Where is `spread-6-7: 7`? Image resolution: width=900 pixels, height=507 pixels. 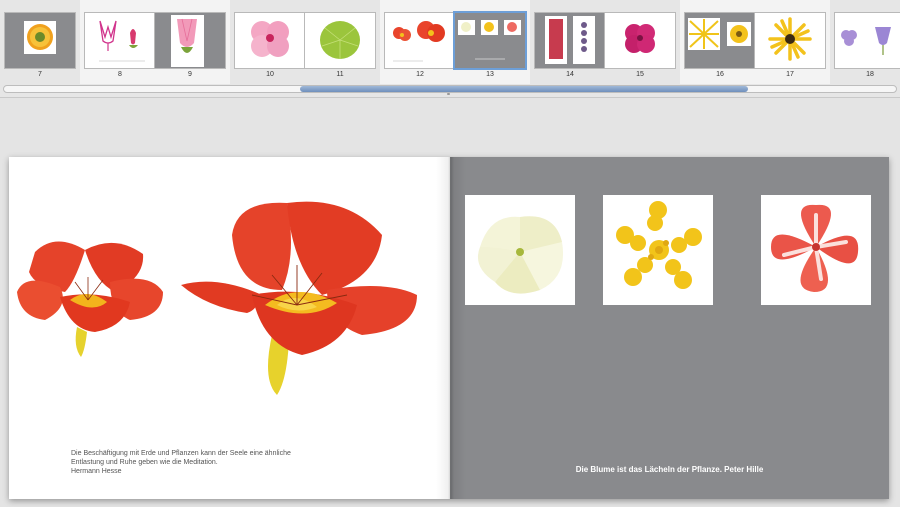
spread-6-7: 7 is located at coordinates (40, 42).